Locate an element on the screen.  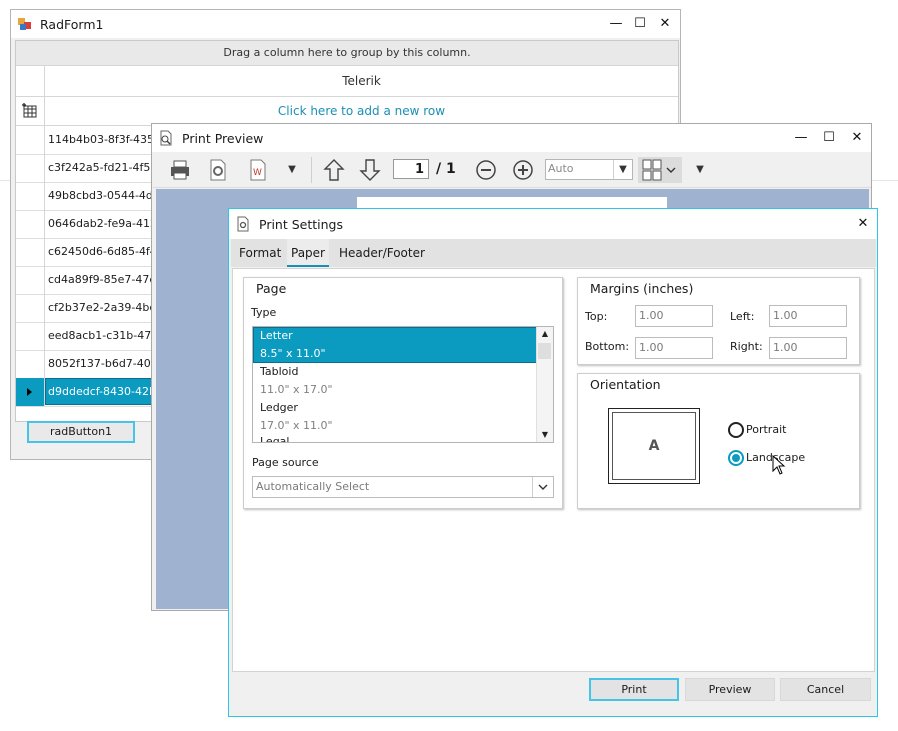
add-new-row-link: Click here to add a new row is located at coordinates (361, 111).